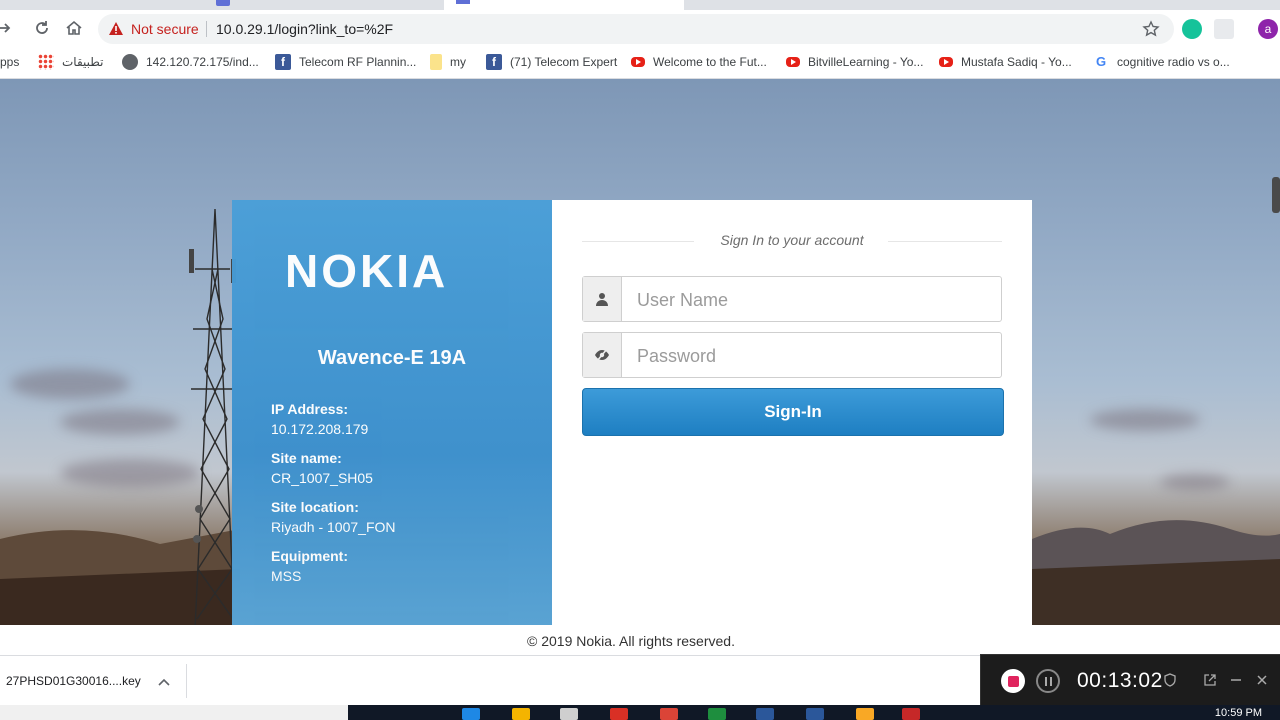 This screenshot has height=720, width=1280. What do you see at coordinates (765, 714) in the screenshot?
I see `word-taskbar-icon` at bounding box center [765, 714].